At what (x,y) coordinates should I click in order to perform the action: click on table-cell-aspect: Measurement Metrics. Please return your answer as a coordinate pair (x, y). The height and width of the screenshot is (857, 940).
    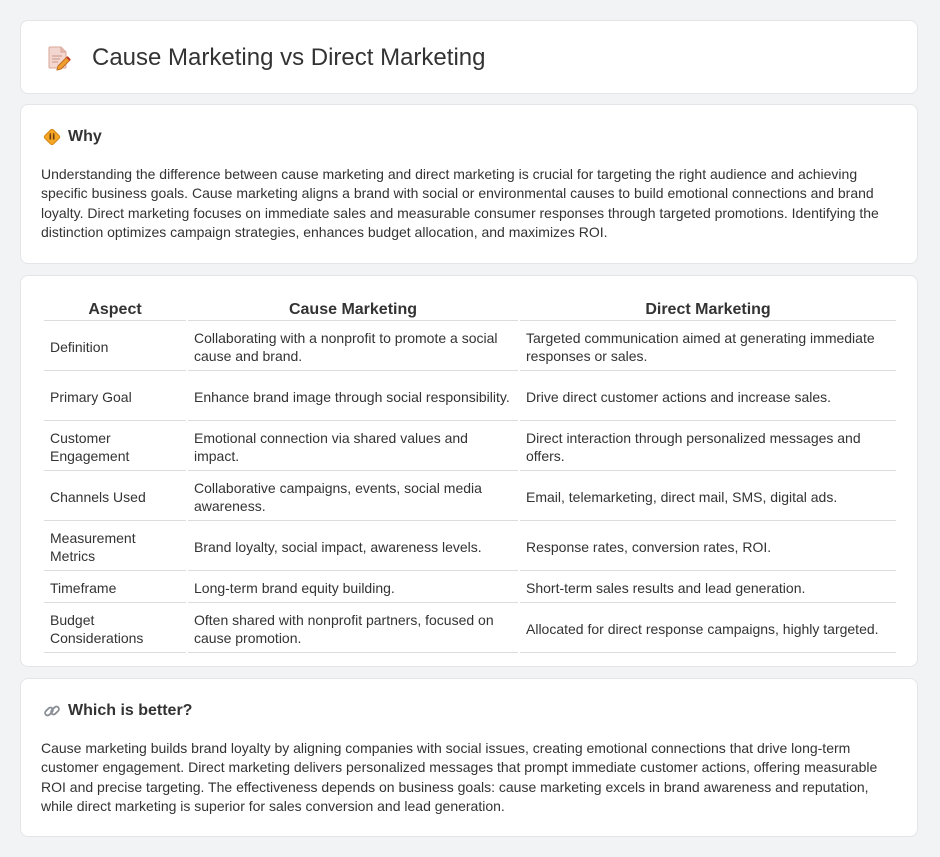
    Looking at the image, I should click on (115, 547).